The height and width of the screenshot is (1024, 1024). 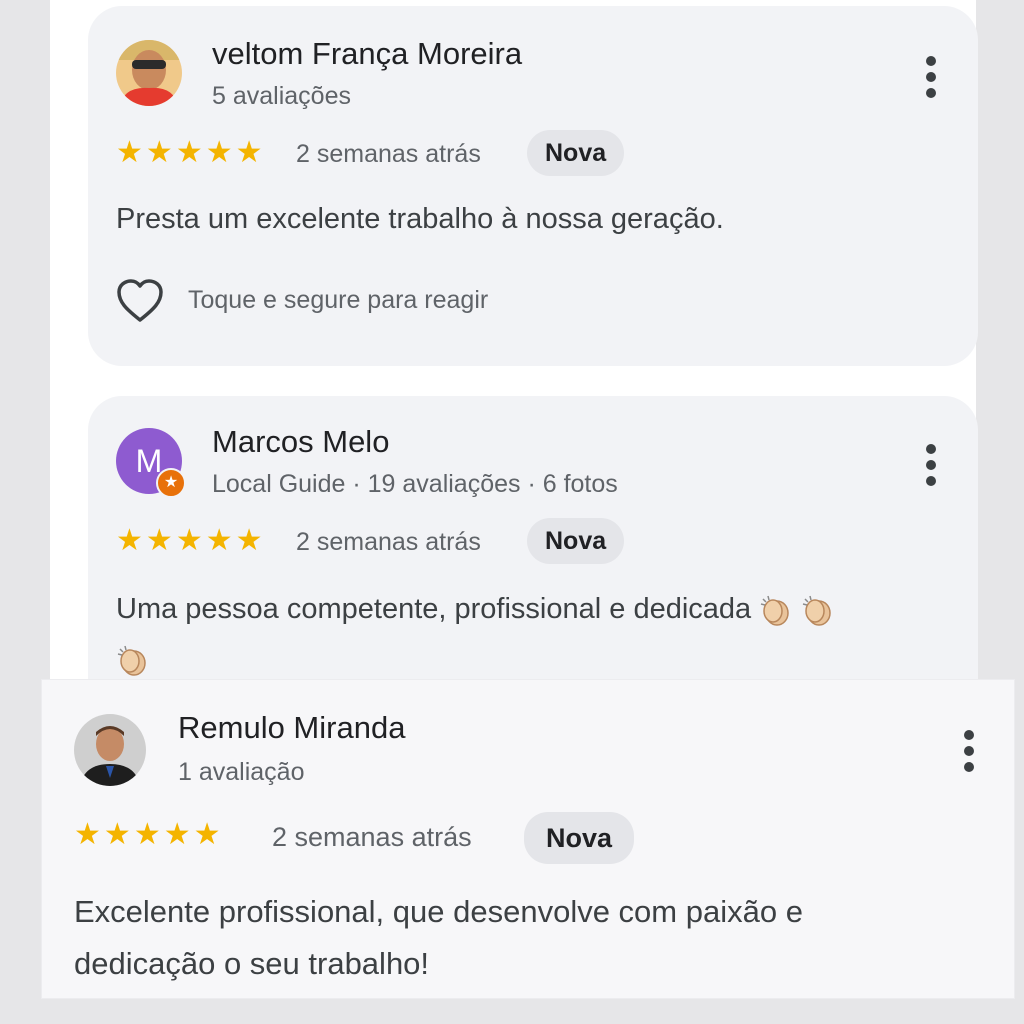 What do you see at coordinates (300, 442) in the screenshot?
I see `reviewer-name: Marcos Melo` at bounding box center [300, 442].